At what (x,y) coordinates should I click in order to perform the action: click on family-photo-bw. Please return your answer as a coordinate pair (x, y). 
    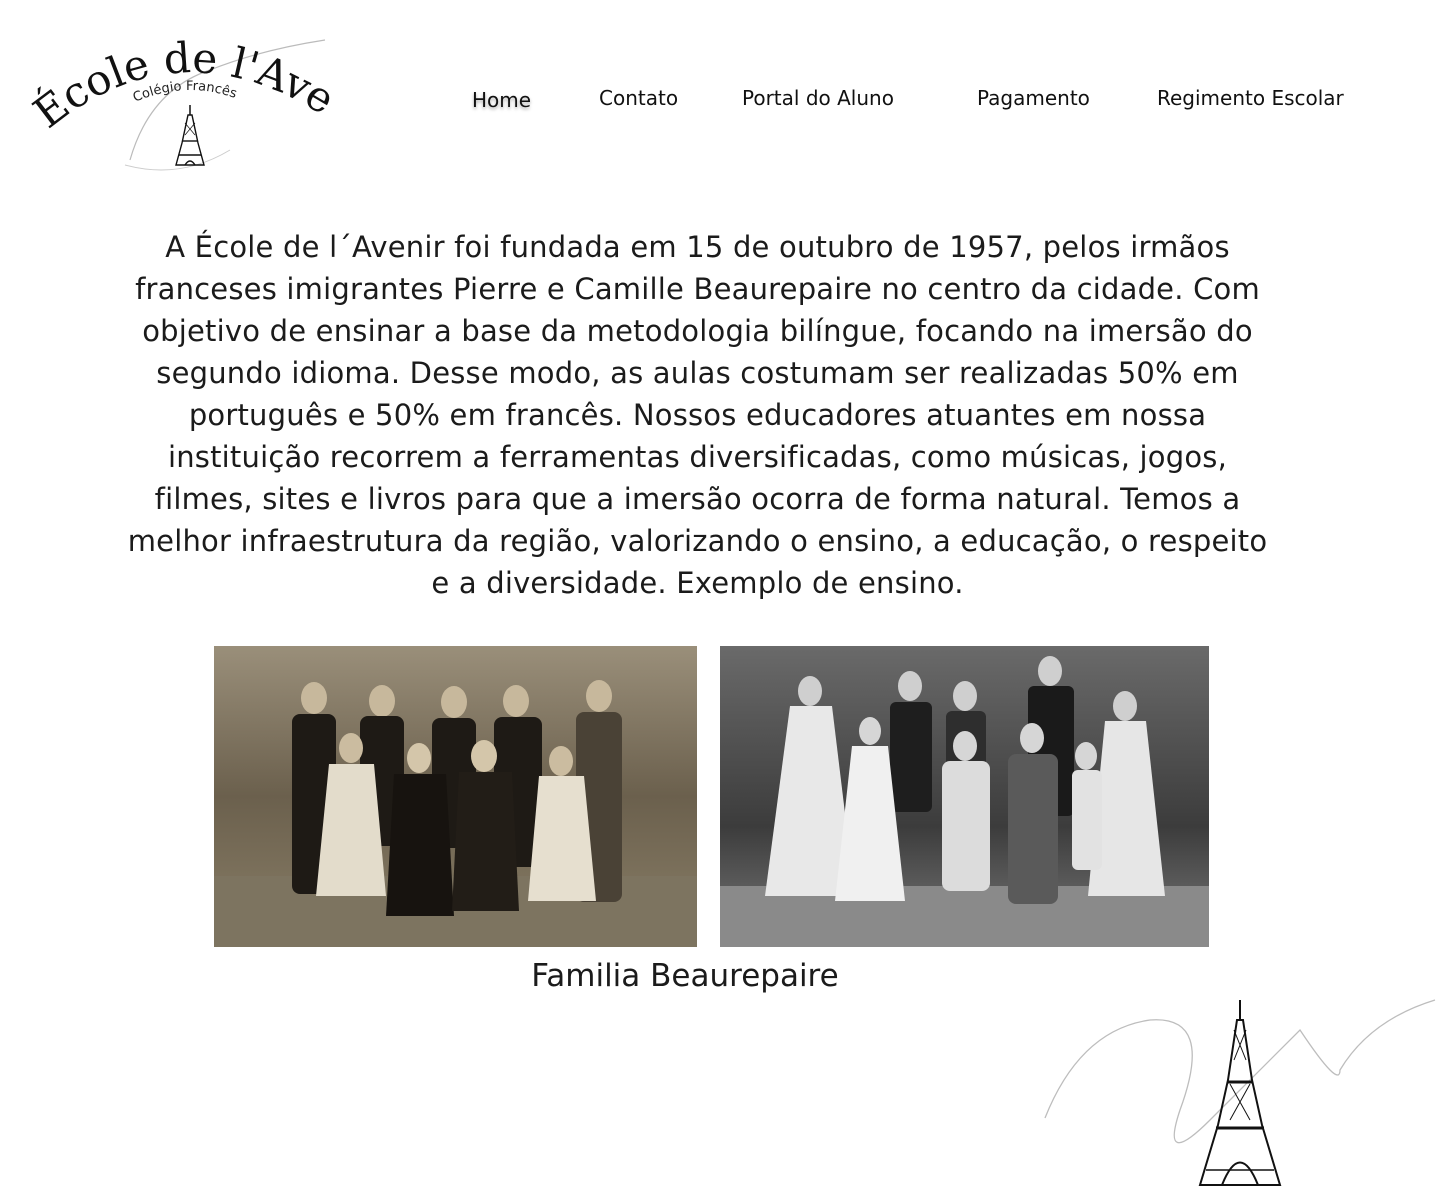
    Looking at the image, I should click on (964, 796).